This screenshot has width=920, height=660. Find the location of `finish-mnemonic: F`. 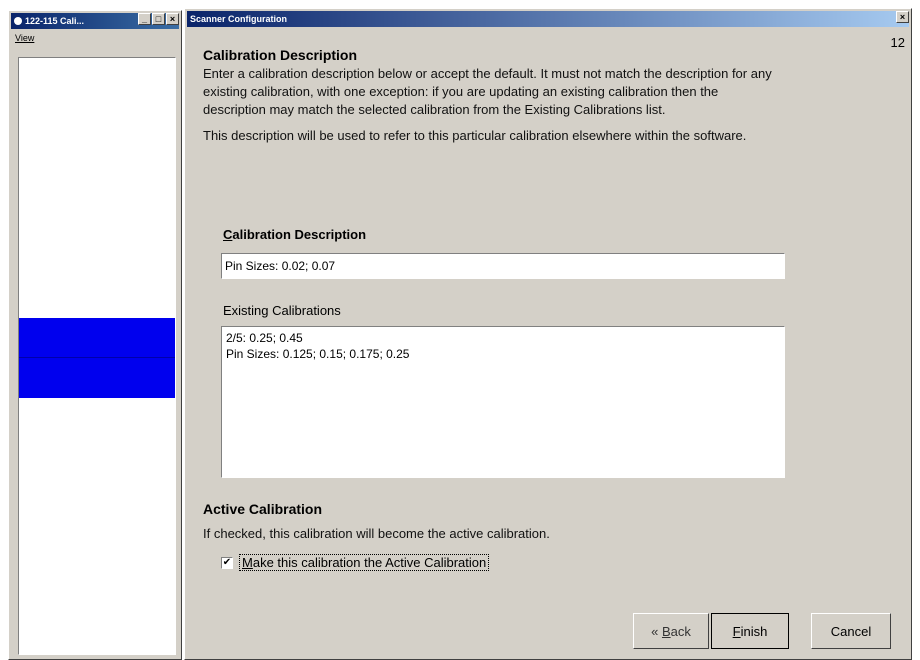

finish-mnemonic: F is located at coordinates (736, 631).